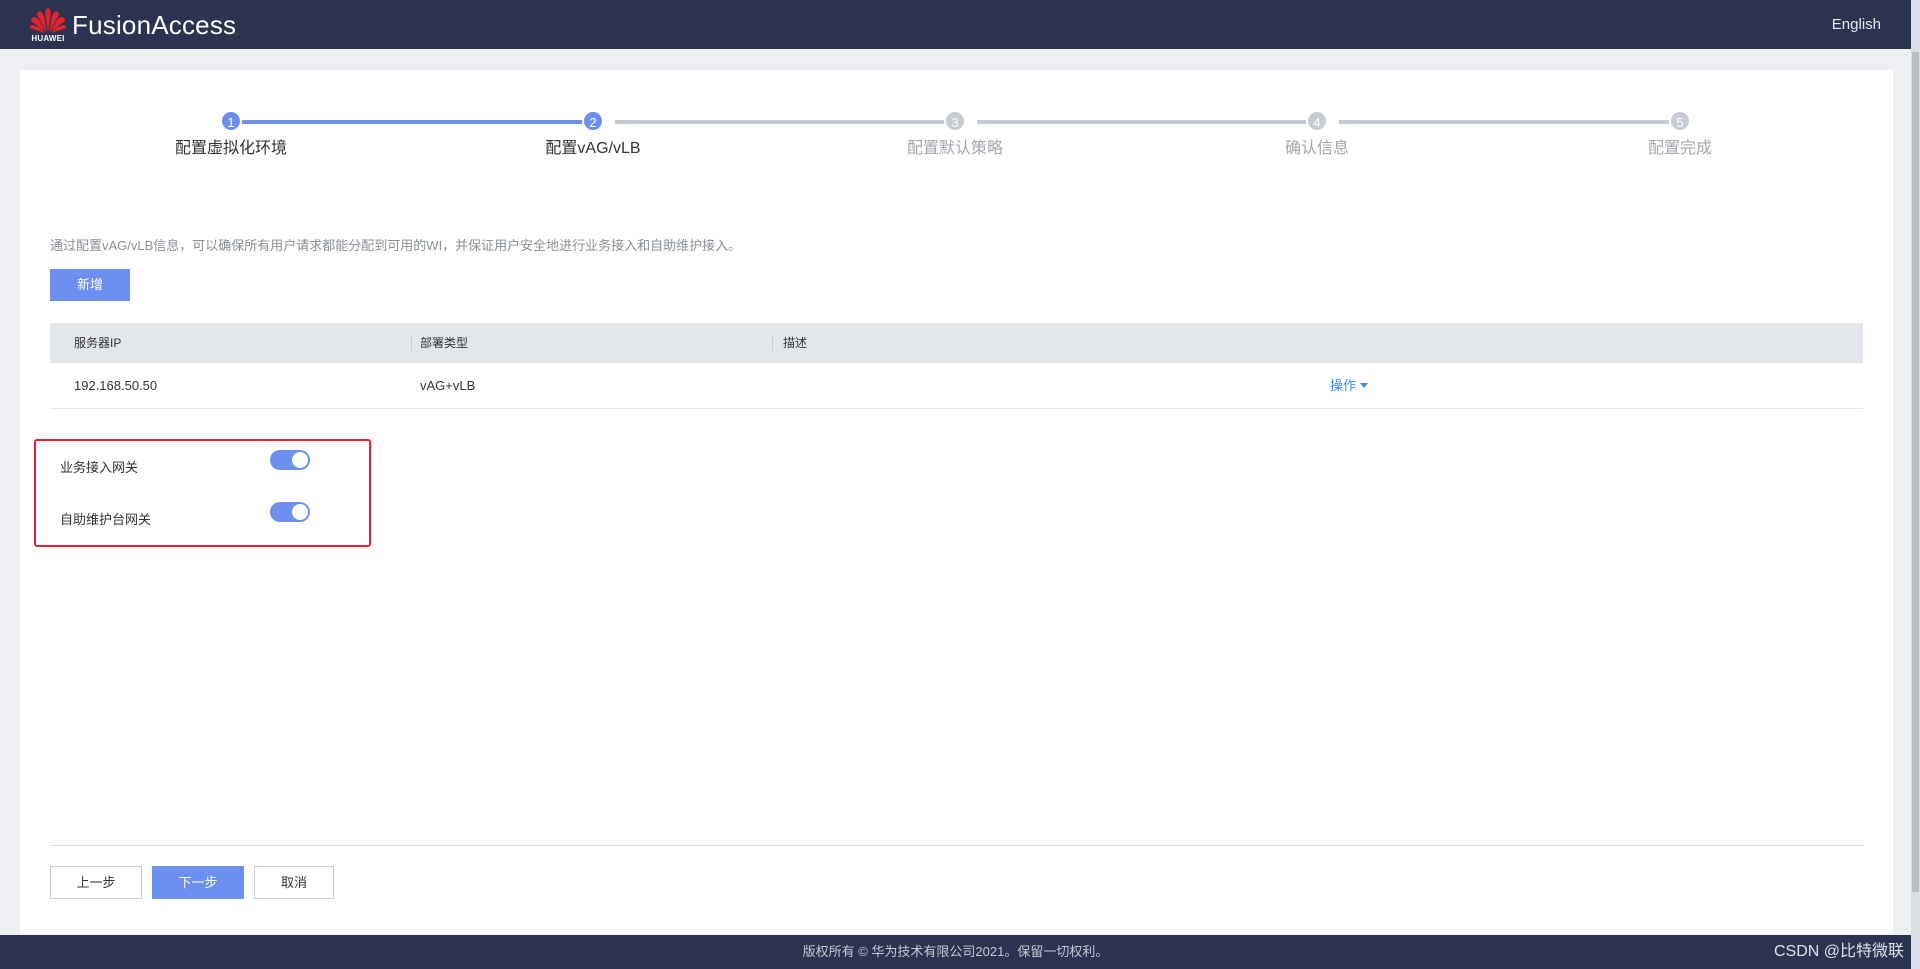  What do you see at coordinates (955, 24) in the screenshot?
I see `top-header: HUAWEI FusionAccess English` at bounding box center [955, 24].